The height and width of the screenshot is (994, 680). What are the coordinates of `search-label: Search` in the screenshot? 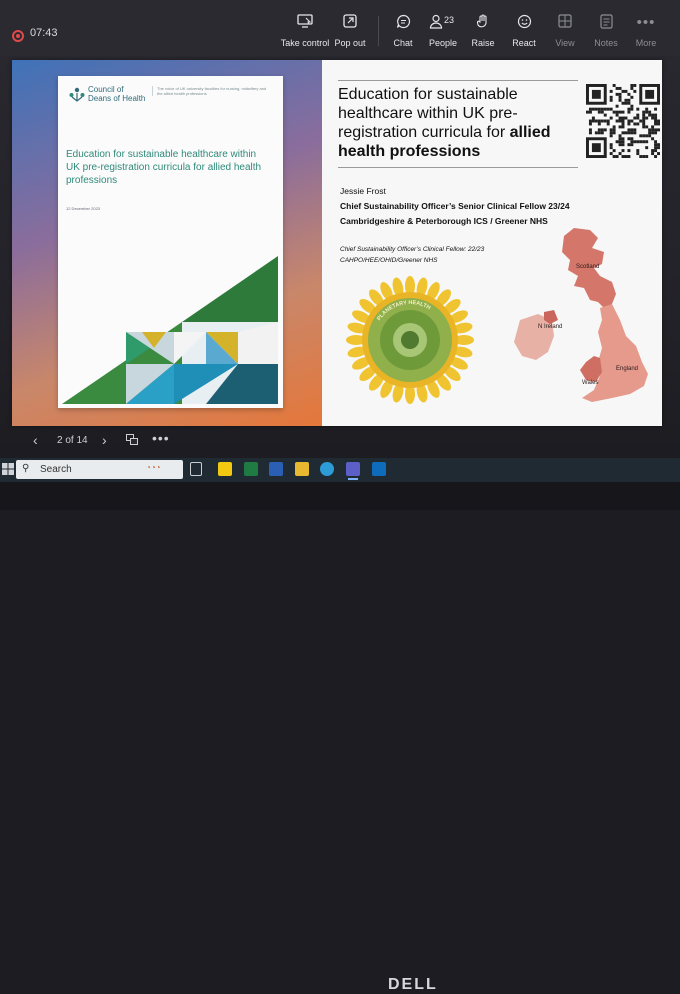 It's located at (56, 469).